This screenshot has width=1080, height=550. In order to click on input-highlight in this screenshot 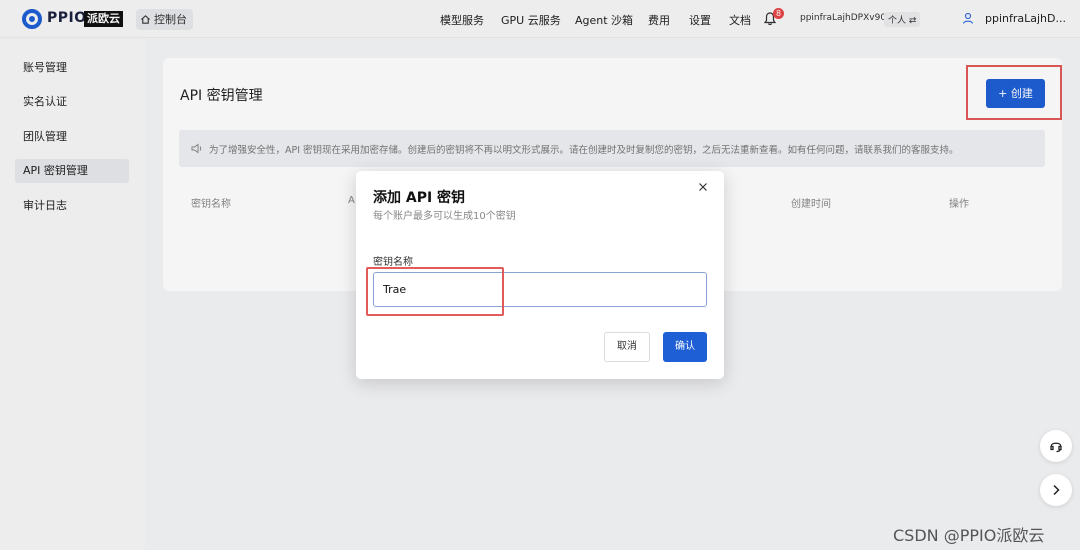, I will do `click(435, 291)`.